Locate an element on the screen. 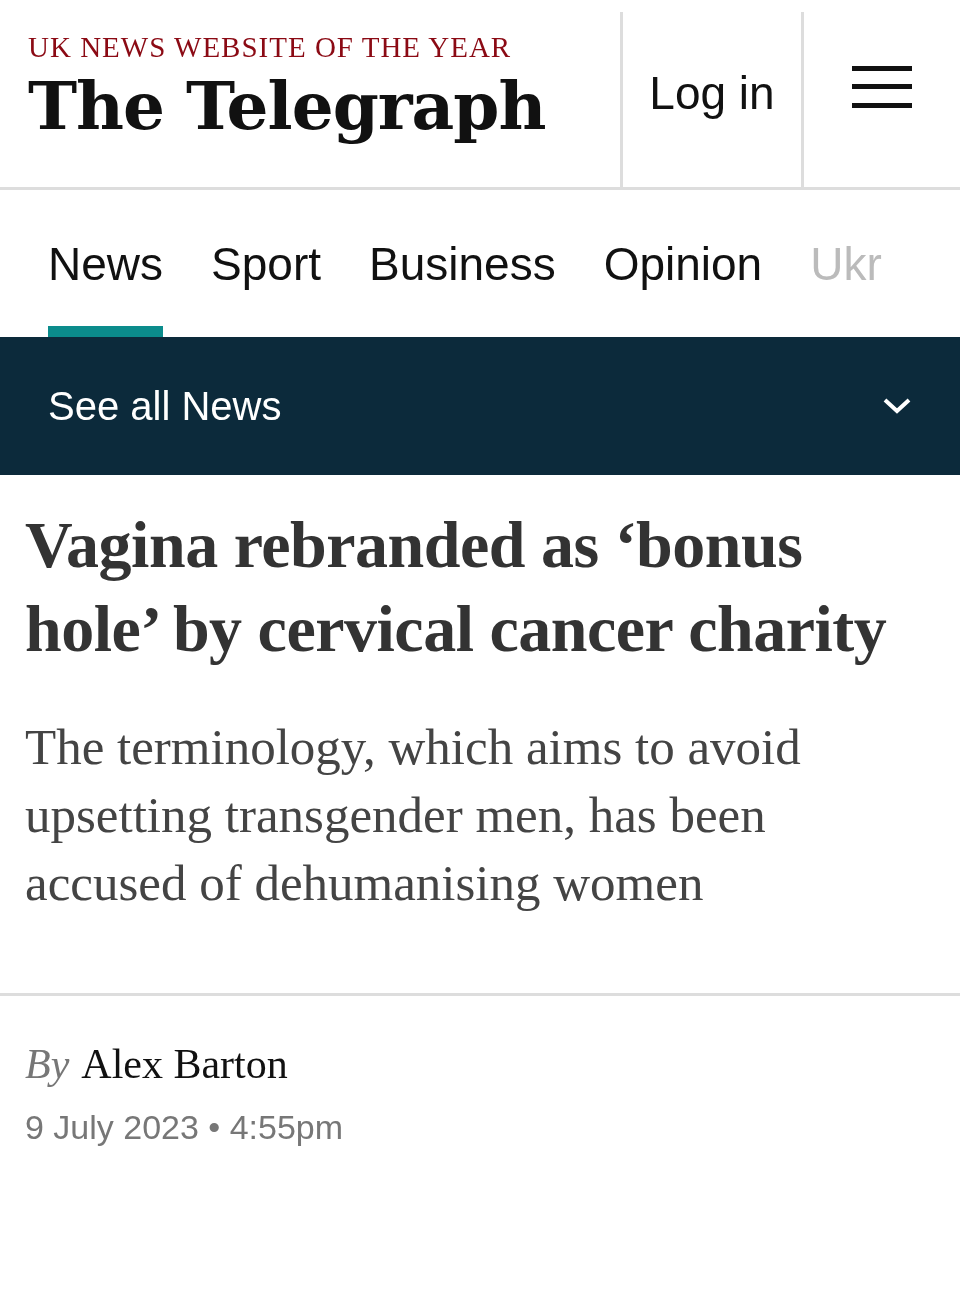 The height and width of the screenshot is (1314, 960). nav-tab: Opinion is located at coordinates (683, 263).